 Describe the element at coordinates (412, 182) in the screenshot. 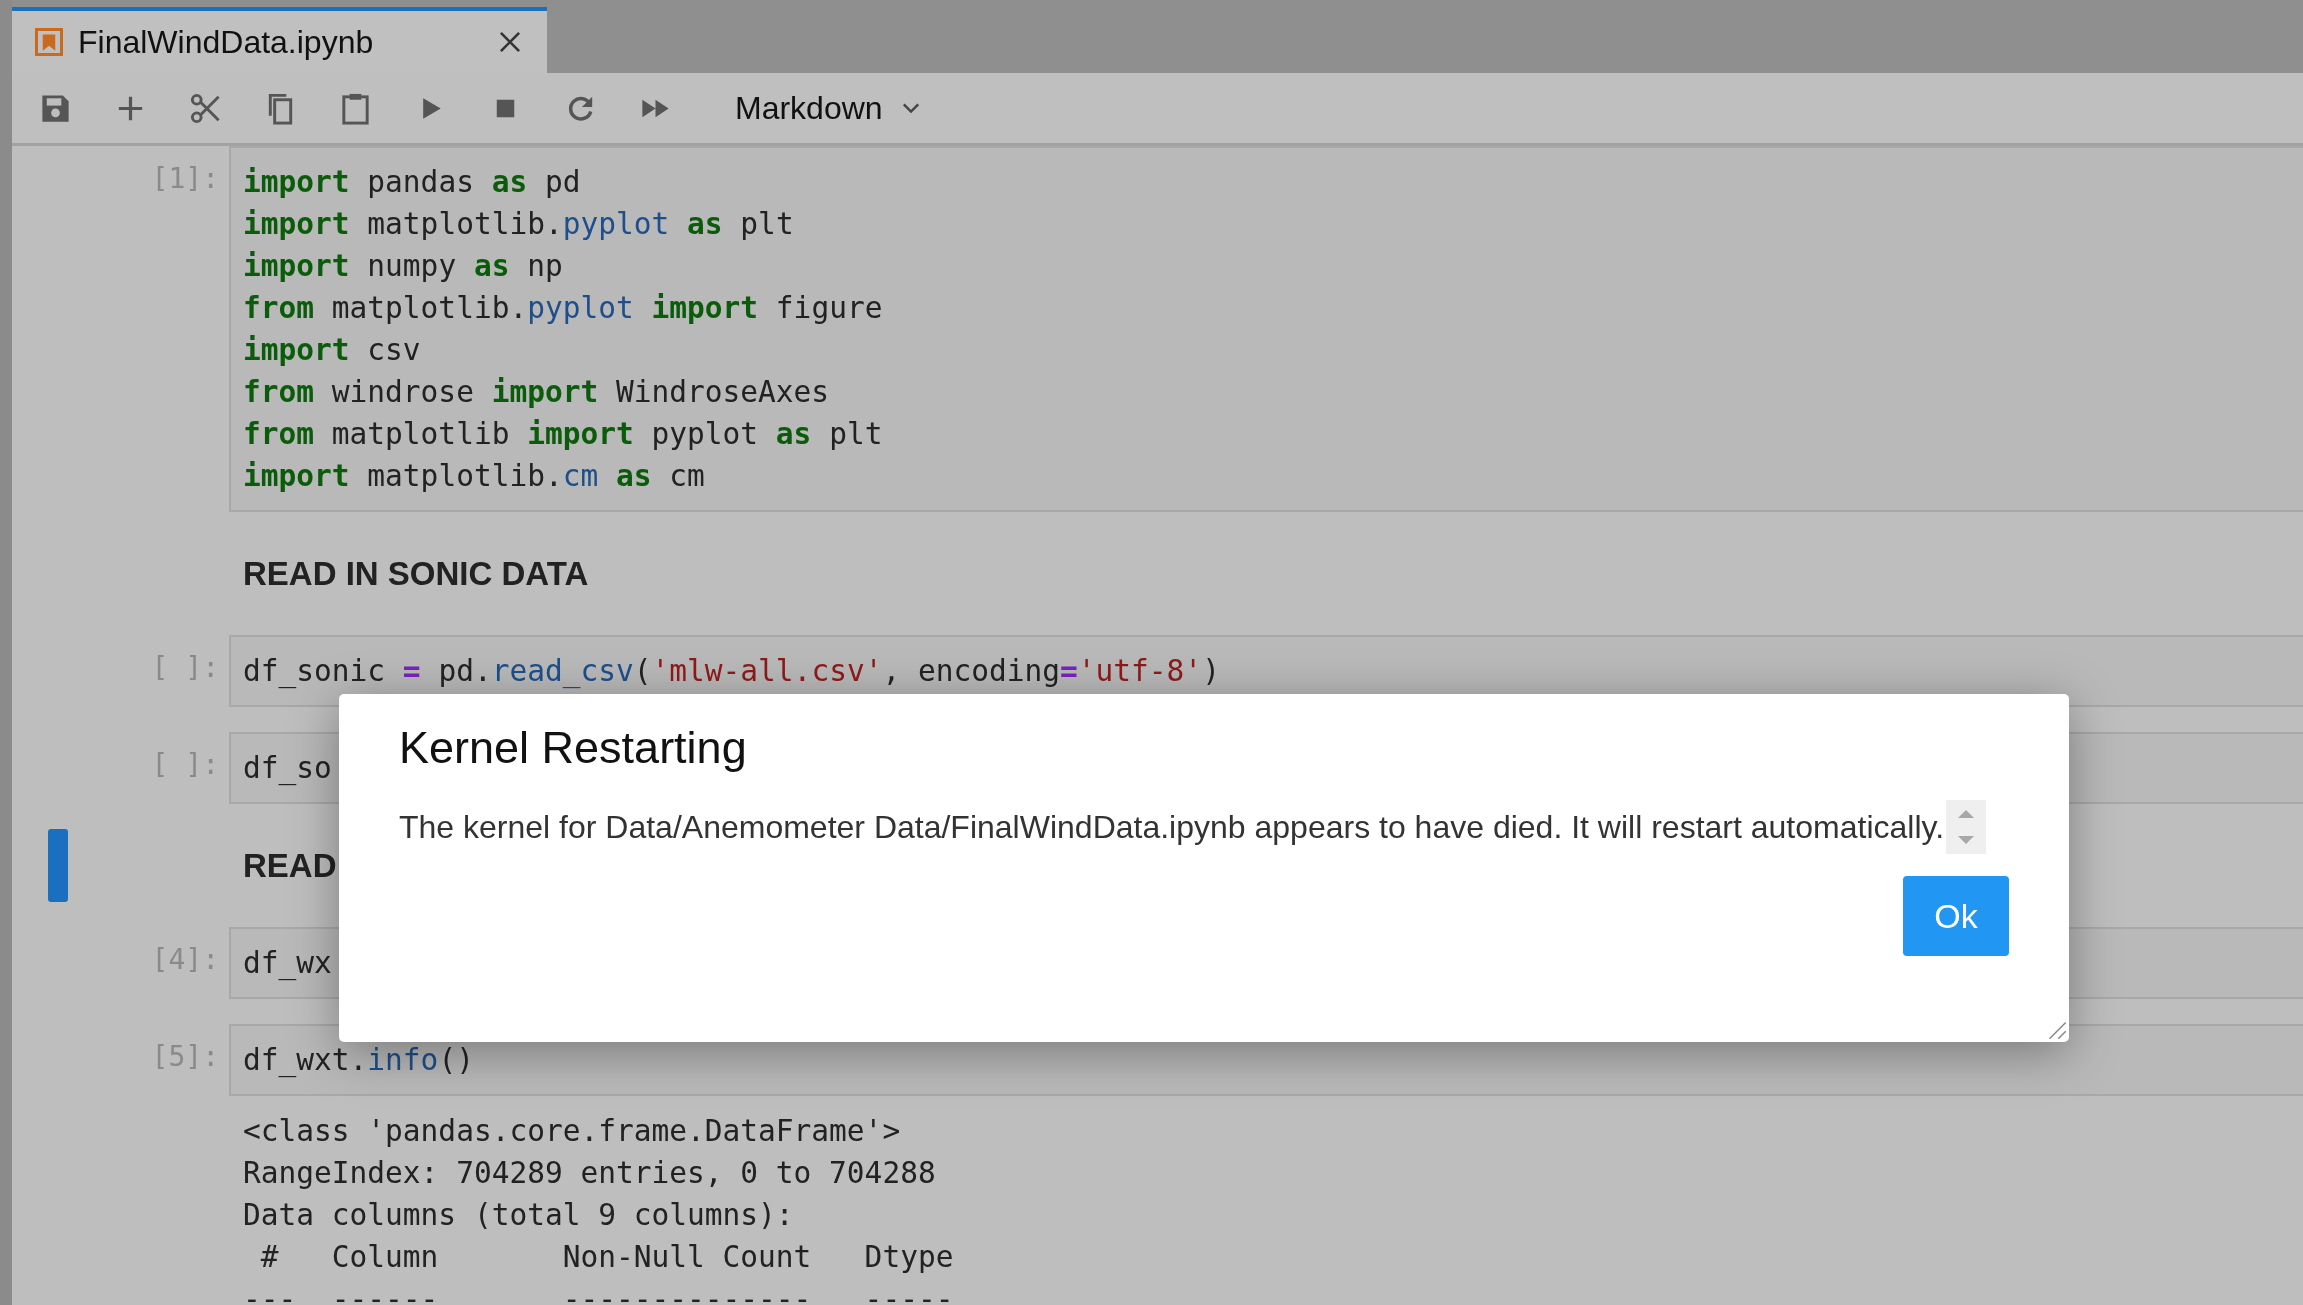

I see `code-line: import pandas as pd` at that location.